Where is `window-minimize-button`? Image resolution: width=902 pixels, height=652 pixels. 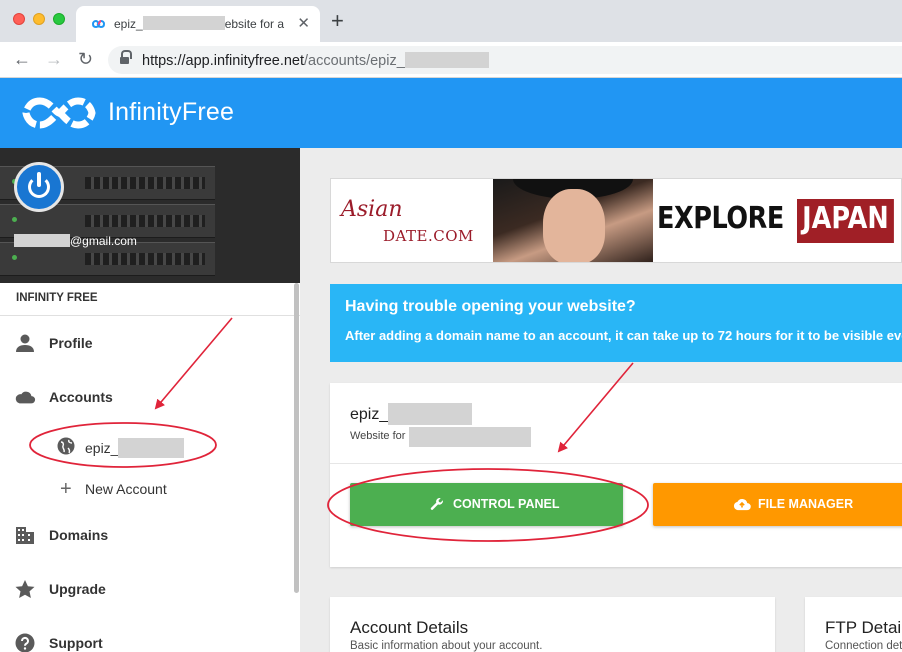 window-minimize-button is located at coordinates (39, 19).